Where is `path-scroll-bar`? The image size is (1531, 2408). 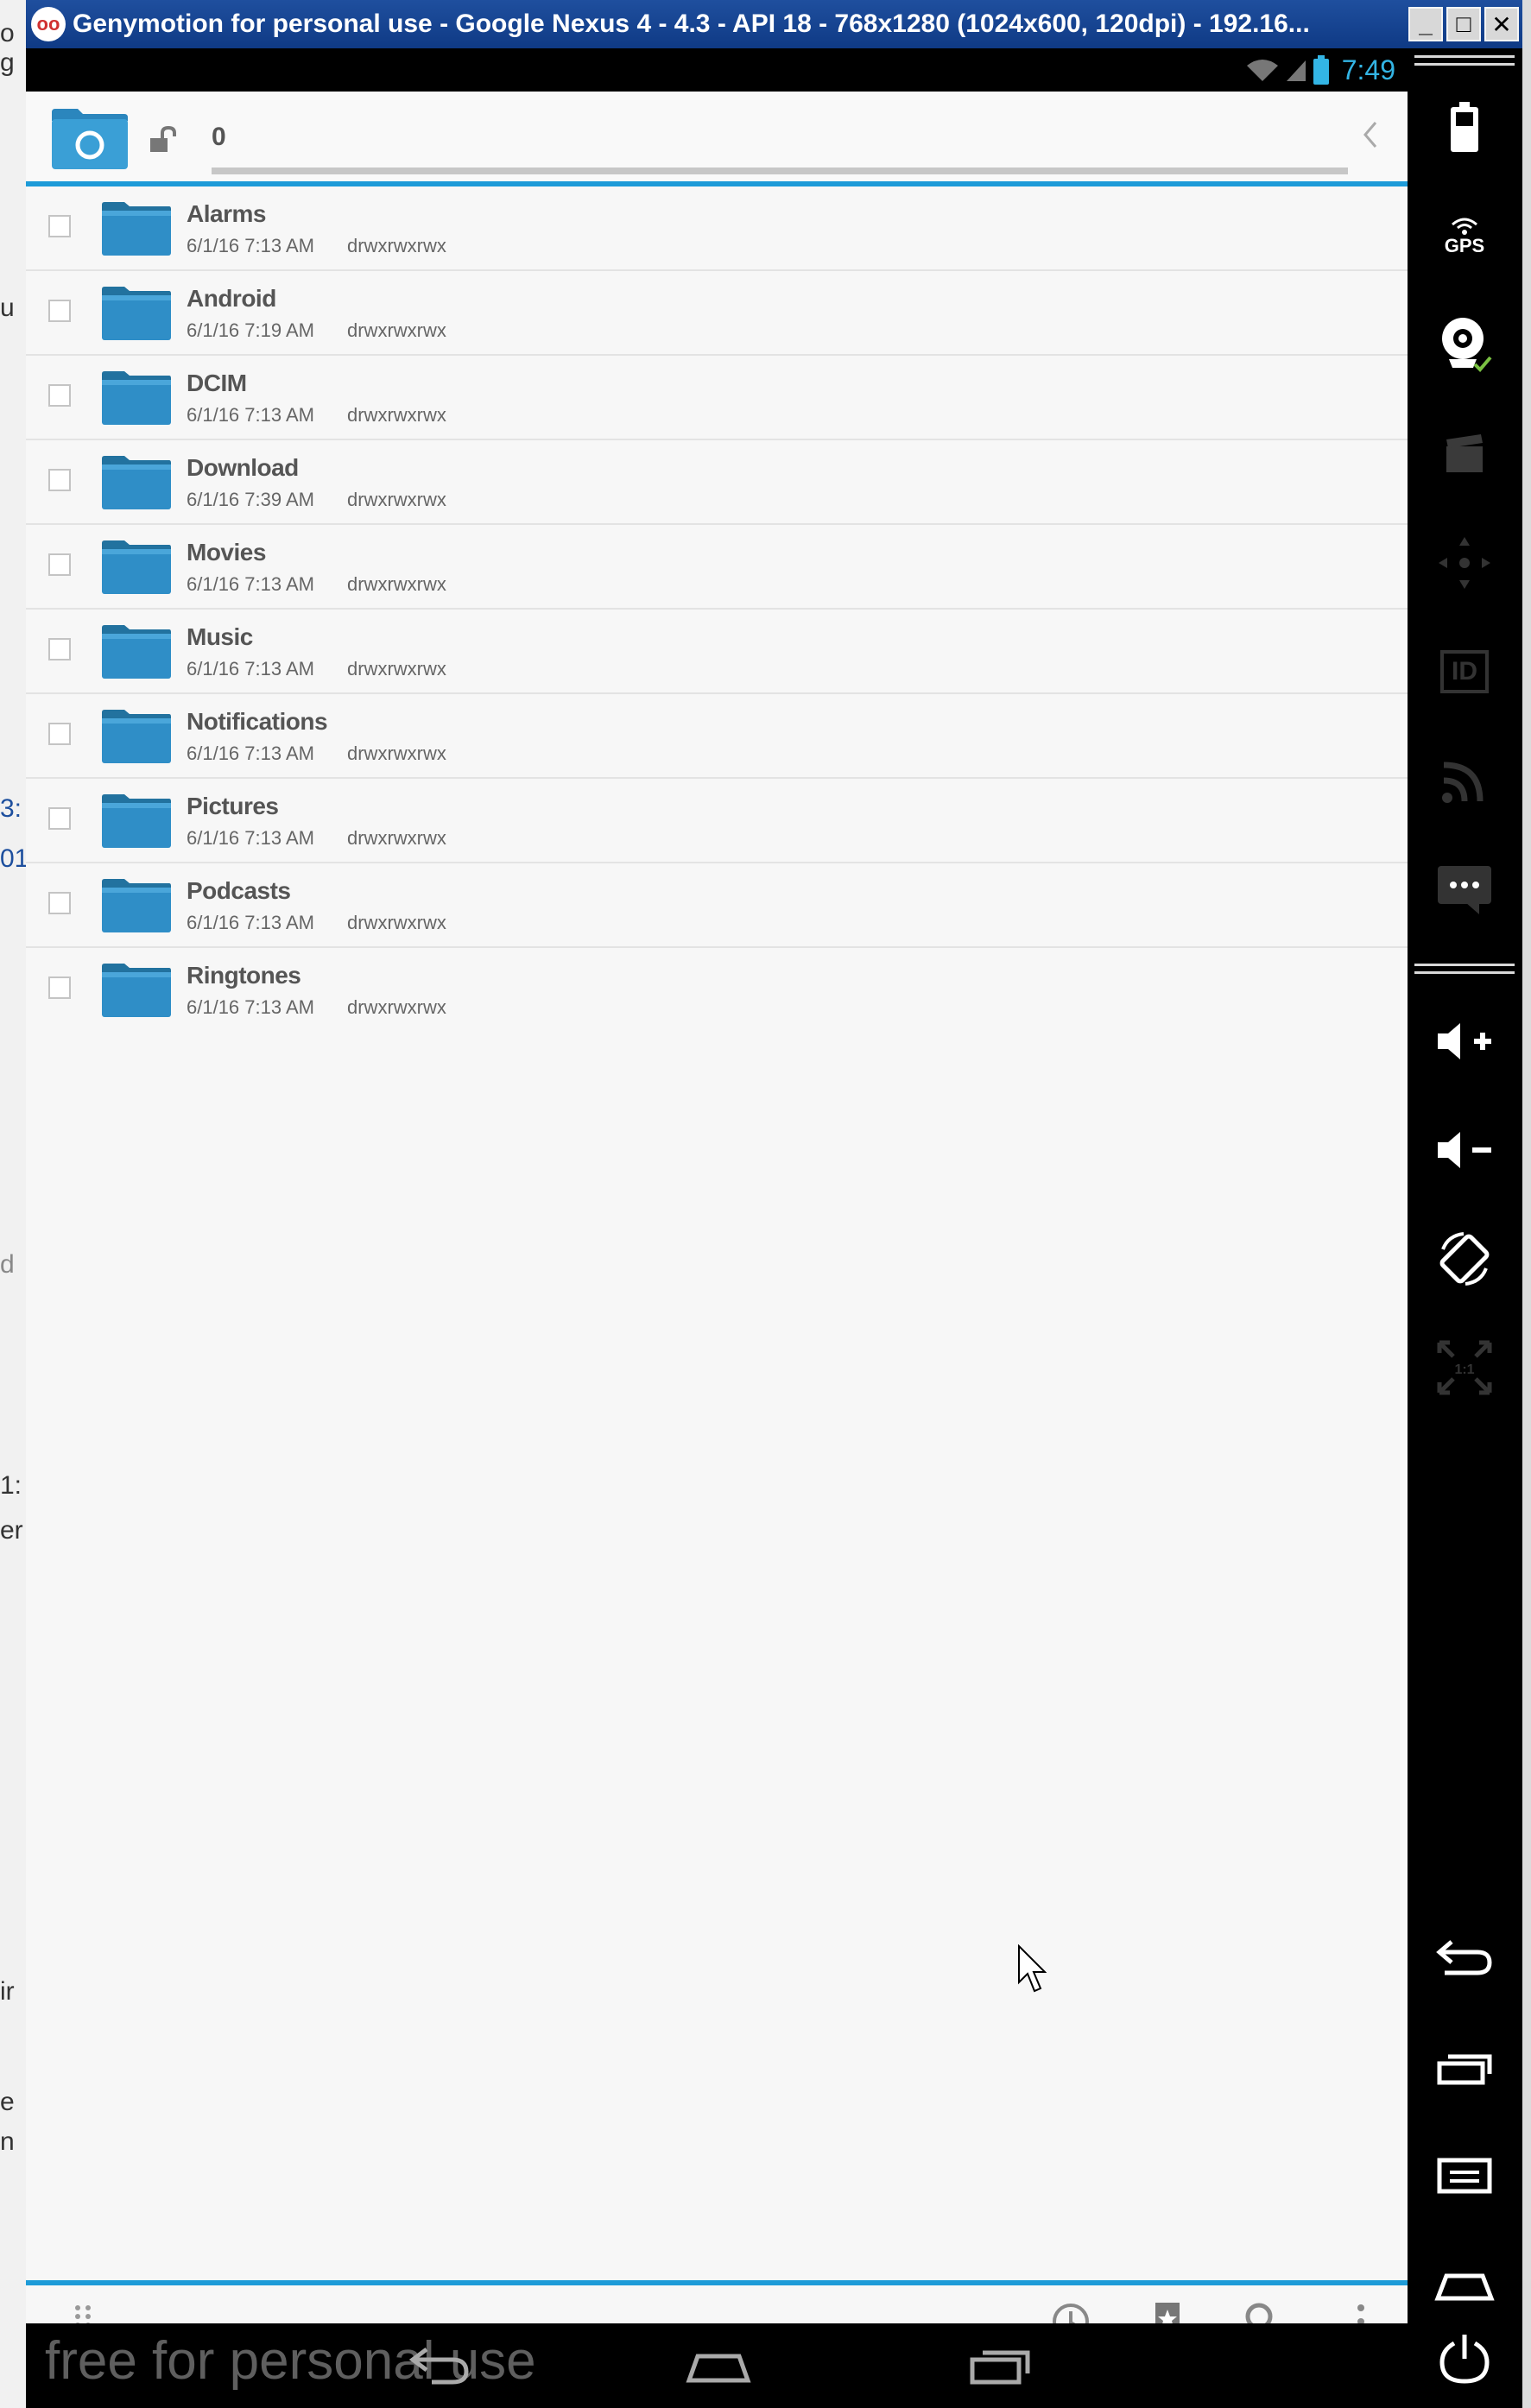
path-scroll-bar is located at coordinates (780, 170).